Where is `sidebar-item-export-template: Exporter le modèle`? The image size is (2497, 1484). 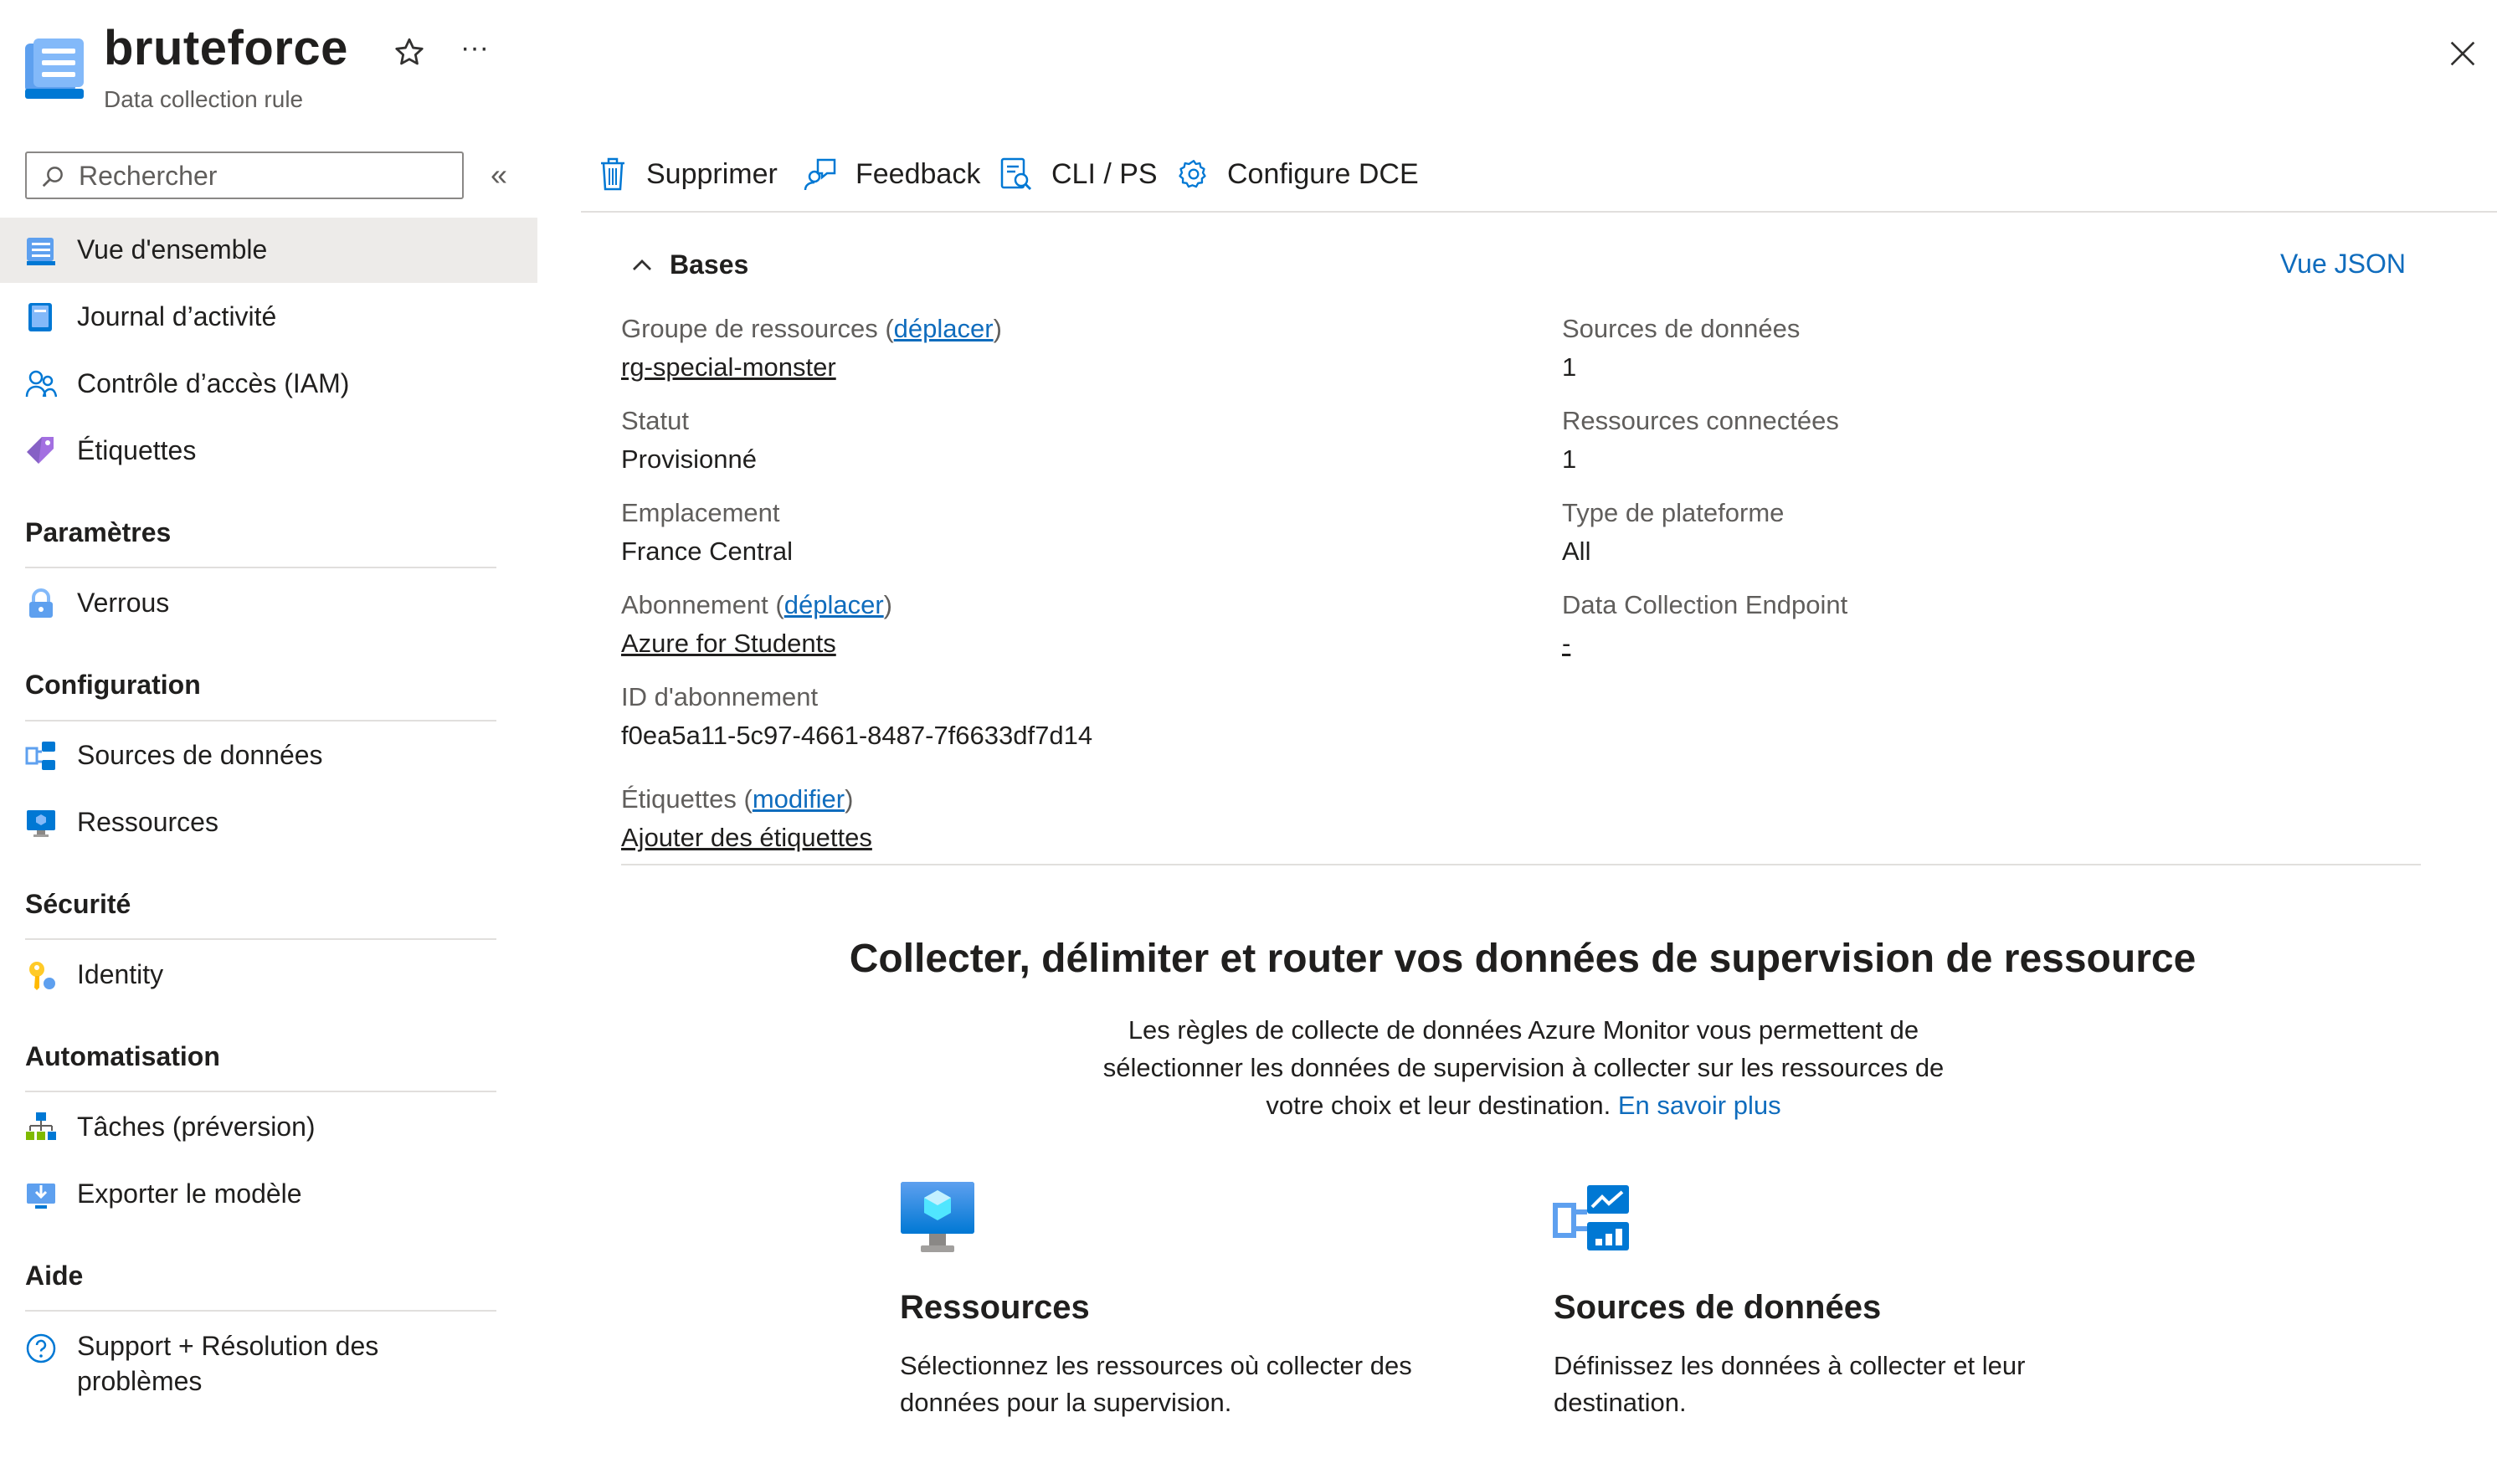 sidebar-item-export-template: Exporter le modèle is located at coordinates (268, 1195).